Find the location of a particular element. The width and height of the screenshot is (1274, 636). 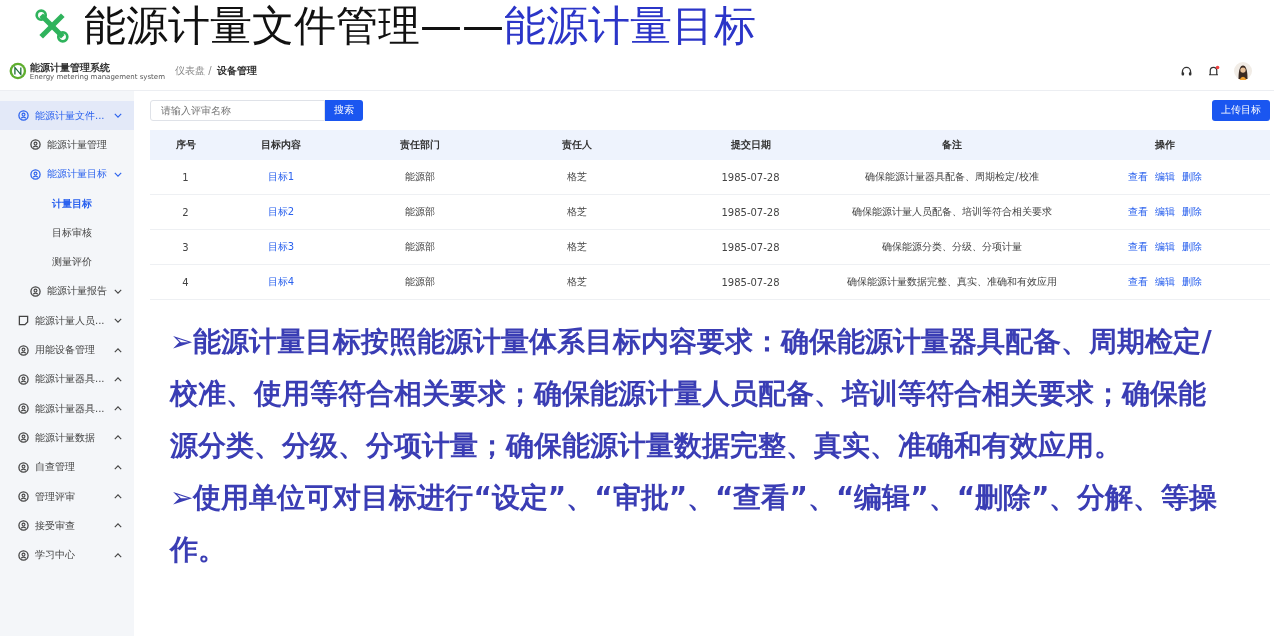

search-button: 搜索 is located at coordinates (344, 110).